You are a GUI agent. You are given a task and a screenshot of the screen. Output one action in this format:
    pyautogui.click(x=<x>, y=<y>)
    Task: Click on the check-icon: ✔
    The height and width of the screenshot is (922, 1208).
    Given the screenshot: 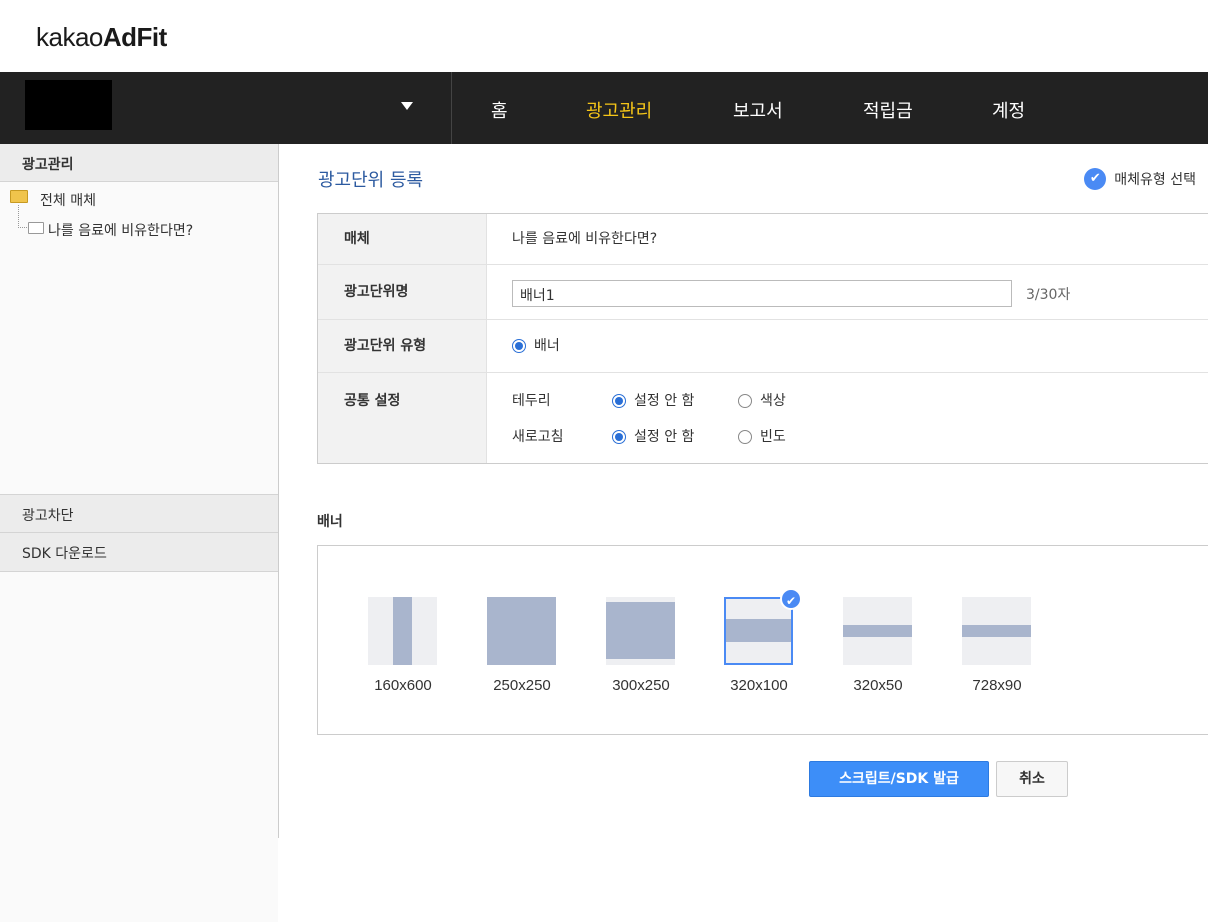 What is the action you would take?
    pyautogui.click(x=1095, y=179)
    